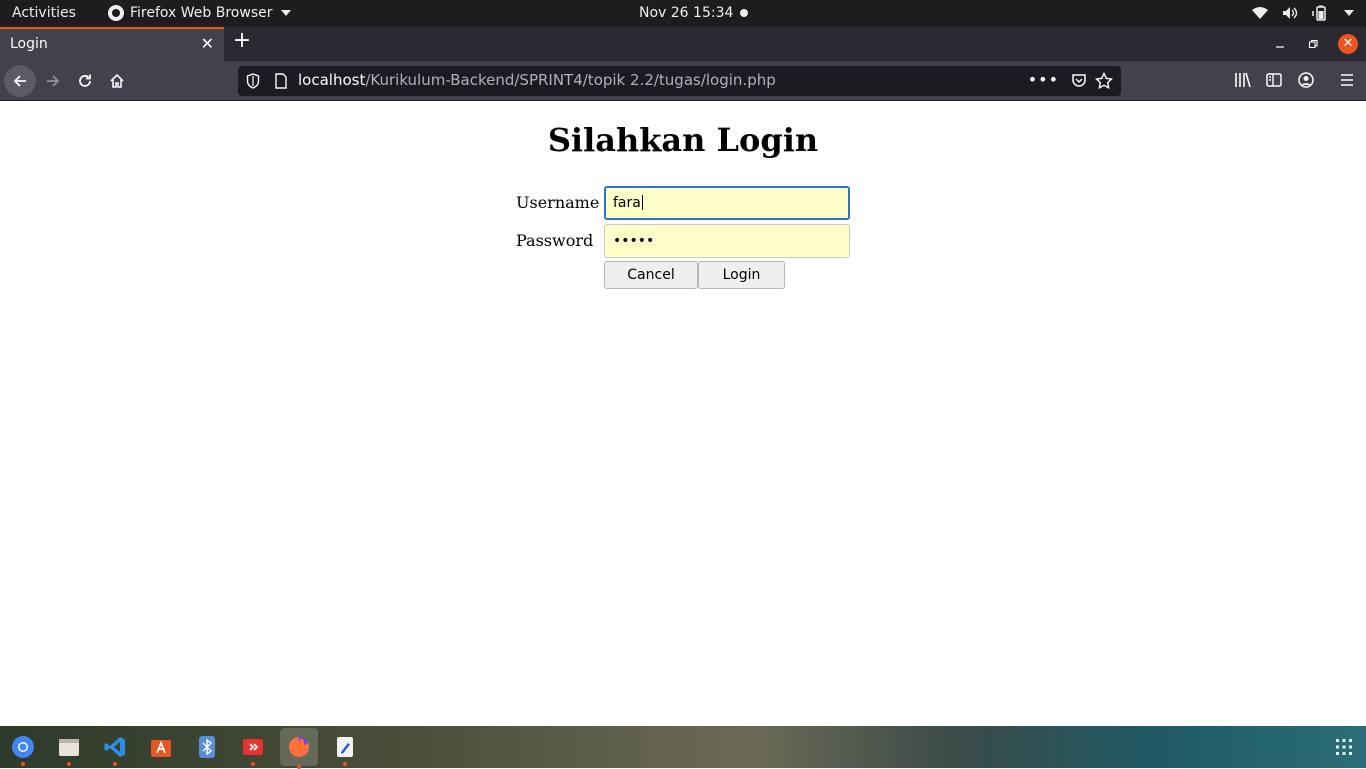  What do you see at coordinates (683, 140) in the screenshot?
I see `page-title: Silahkan Login` at bounding box center [683, 140].